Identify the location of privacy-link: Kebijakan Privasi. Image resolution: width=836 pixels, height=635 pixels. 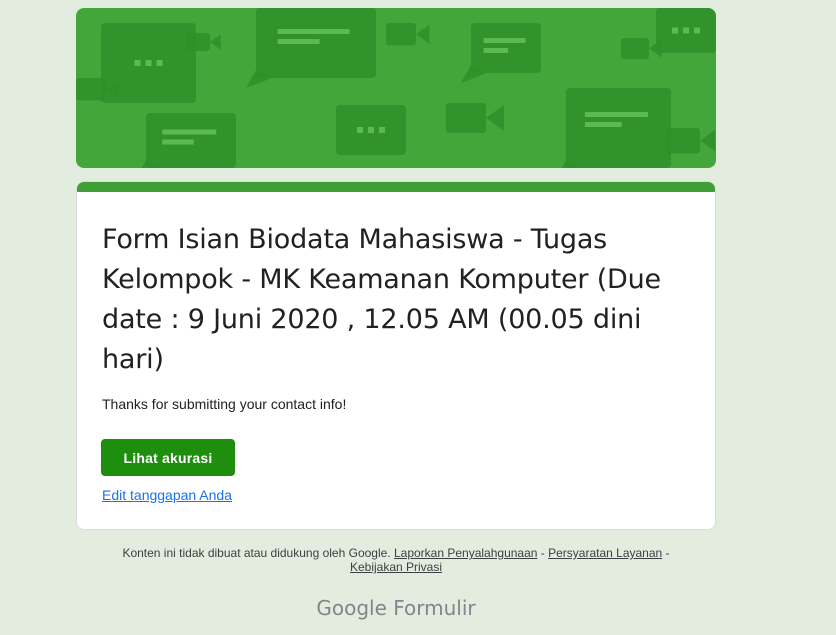
(396, 567).